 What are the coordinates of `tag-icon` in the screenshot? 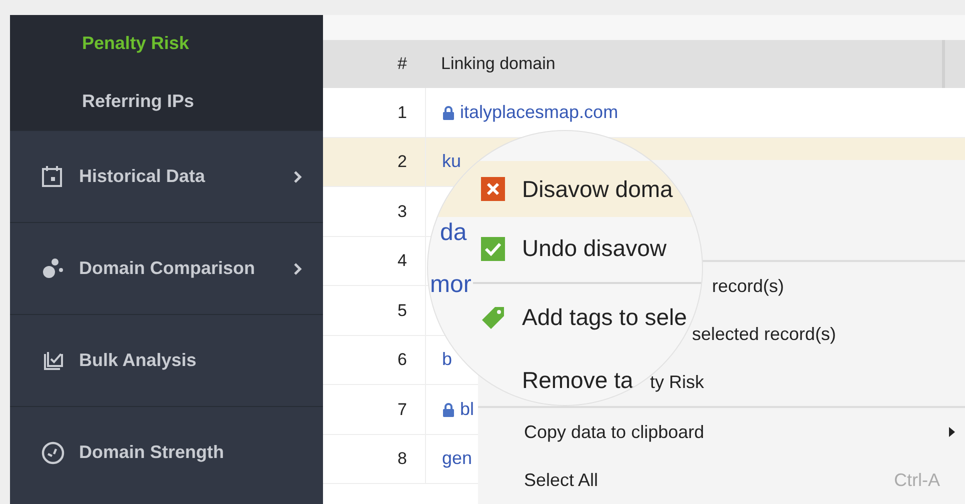 It's located at (493, 318).